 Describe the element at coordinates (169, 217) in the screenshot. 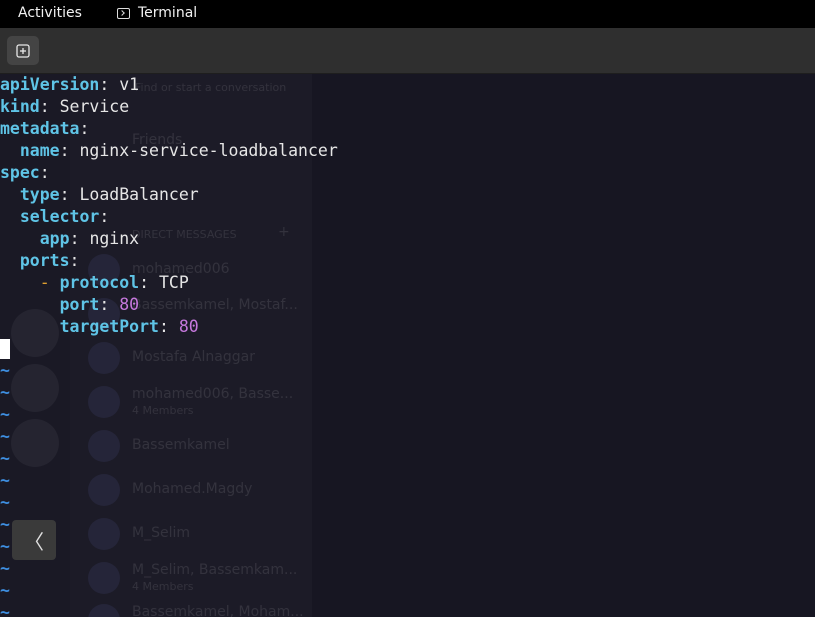

I see `code-line: selector:` at that location.